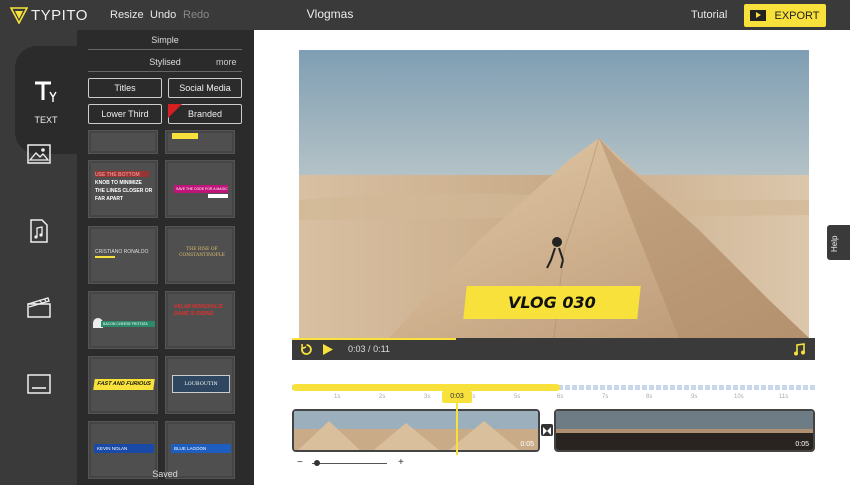 This screenshot has height=485, width=850. I want to click on total-time: 0:11, so click(381, 349).